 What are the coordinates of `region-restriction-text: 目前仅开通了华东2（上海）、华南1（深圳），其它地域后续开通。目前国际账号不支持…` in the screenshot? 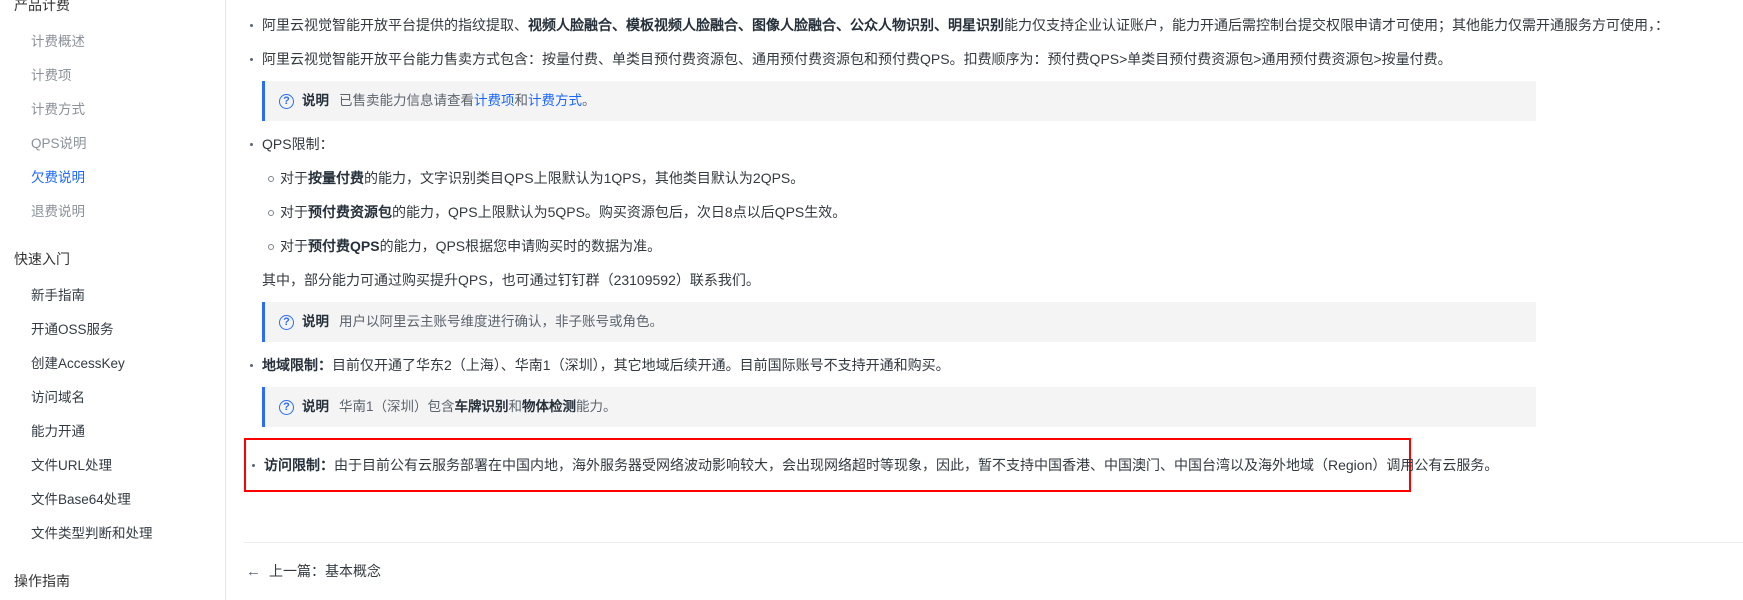 It's located at (641, 365).